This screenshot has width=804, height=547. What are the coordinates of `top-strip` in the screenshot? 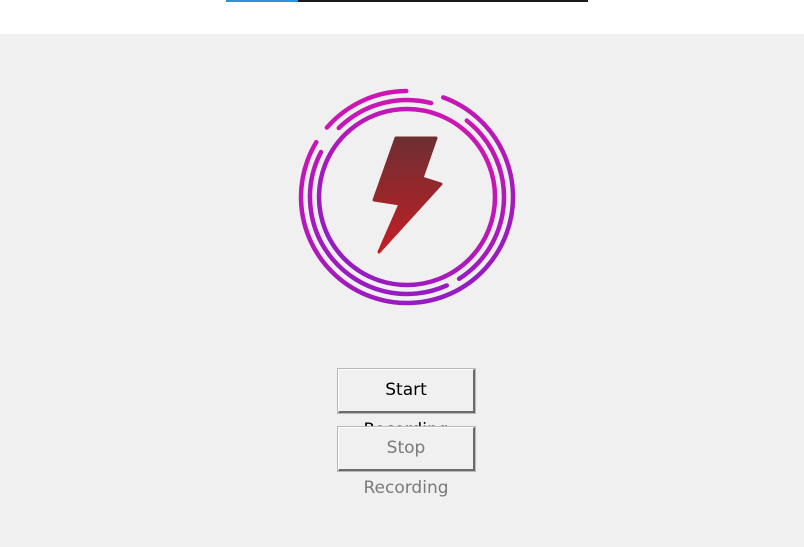 It's located at (402, 17).